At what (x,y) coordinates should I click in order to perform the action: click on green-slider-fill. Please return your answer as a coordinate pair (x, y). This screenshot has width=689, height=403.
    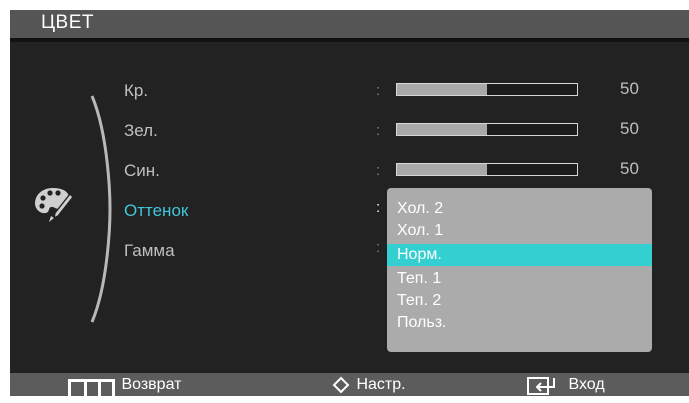
    Looking at the image, I should click on (442, 129).